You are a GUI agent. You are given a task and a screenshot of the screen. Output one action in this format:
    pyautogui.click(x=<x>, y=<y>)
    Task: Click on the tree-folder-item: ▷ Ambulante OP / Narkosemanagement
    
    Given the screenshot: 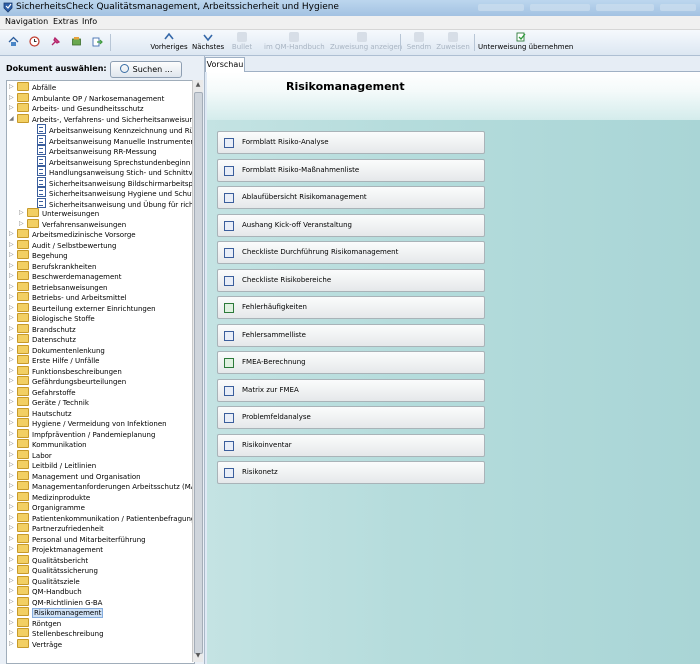 What is the action you would take?
    pyautogui.click(x=86, y=97)
    